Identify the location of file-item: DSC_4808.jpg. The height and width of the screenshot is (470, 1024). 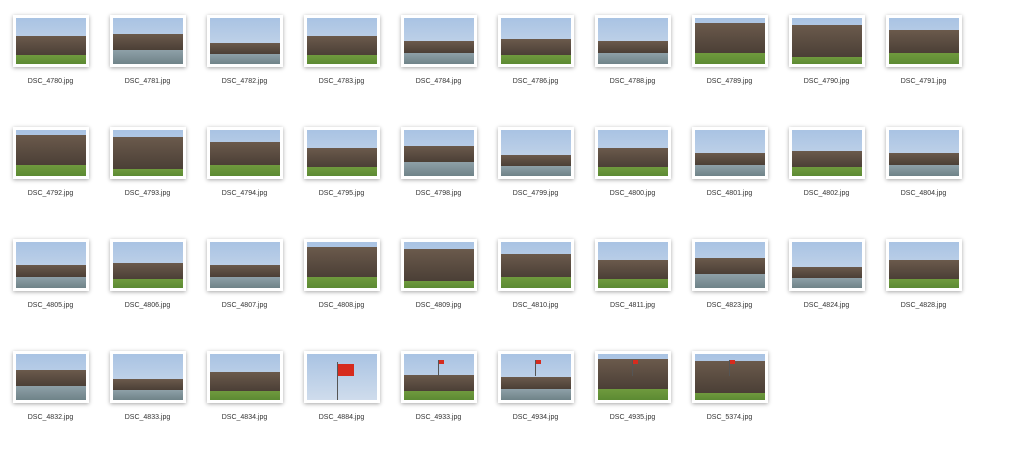
(341, 280).